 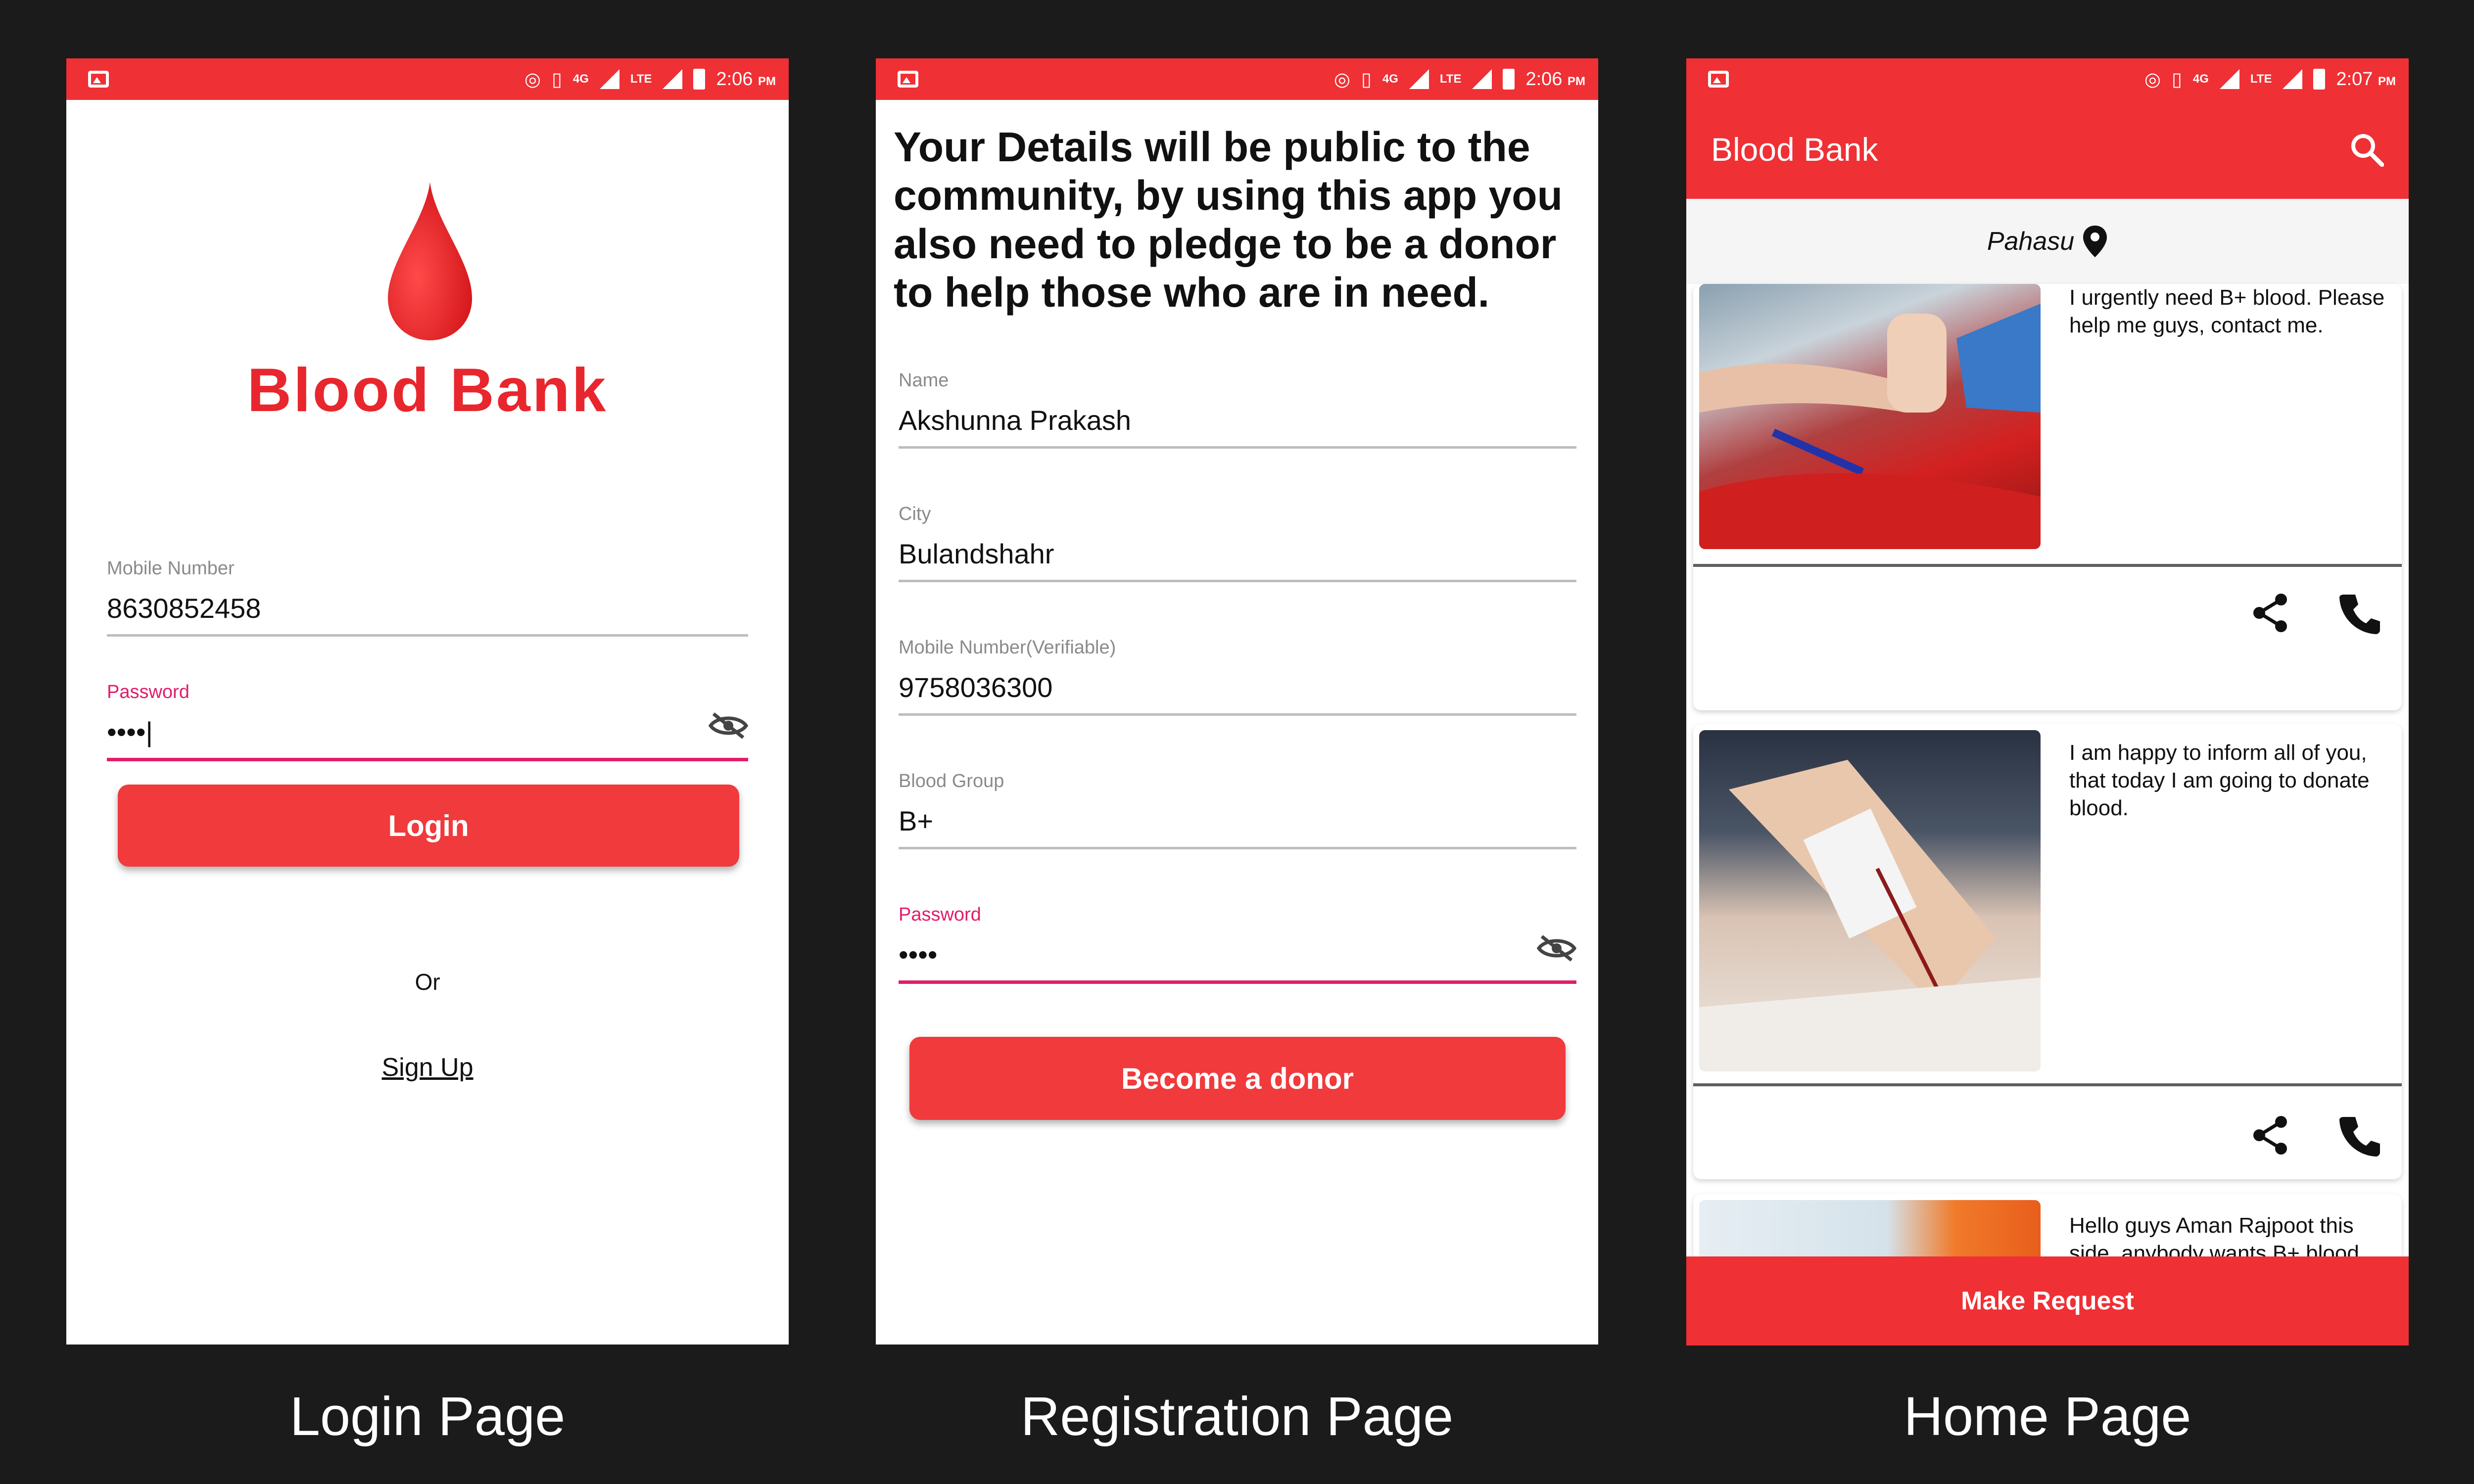 What do you see at coordinates (1237, 821) in the screenshot?
I see `blood-group-input: B+` at bounding box center [1237, 821].